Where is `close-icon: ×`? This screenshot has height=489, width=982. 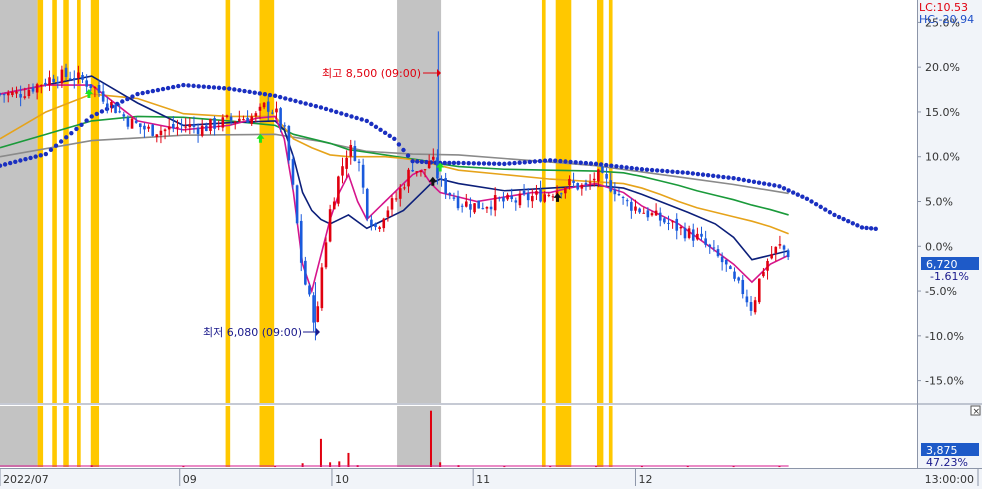
close-icon: × is located at coordinates (977, 412).